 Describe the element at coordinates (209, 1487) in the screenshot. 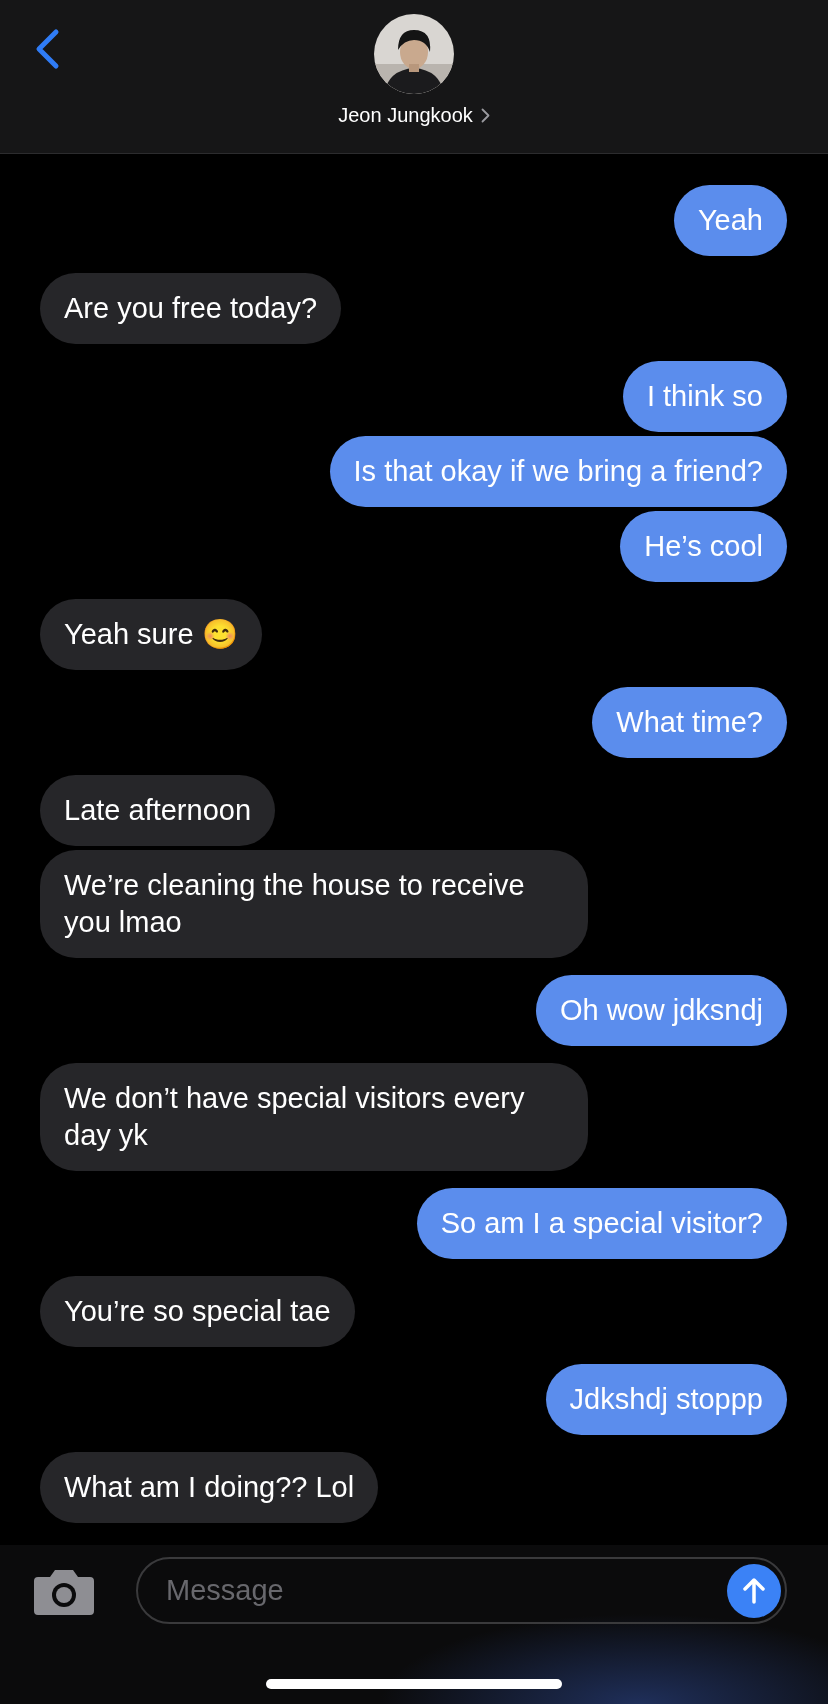

I see `message-bubble: What am I doing?? Lol` at that location.